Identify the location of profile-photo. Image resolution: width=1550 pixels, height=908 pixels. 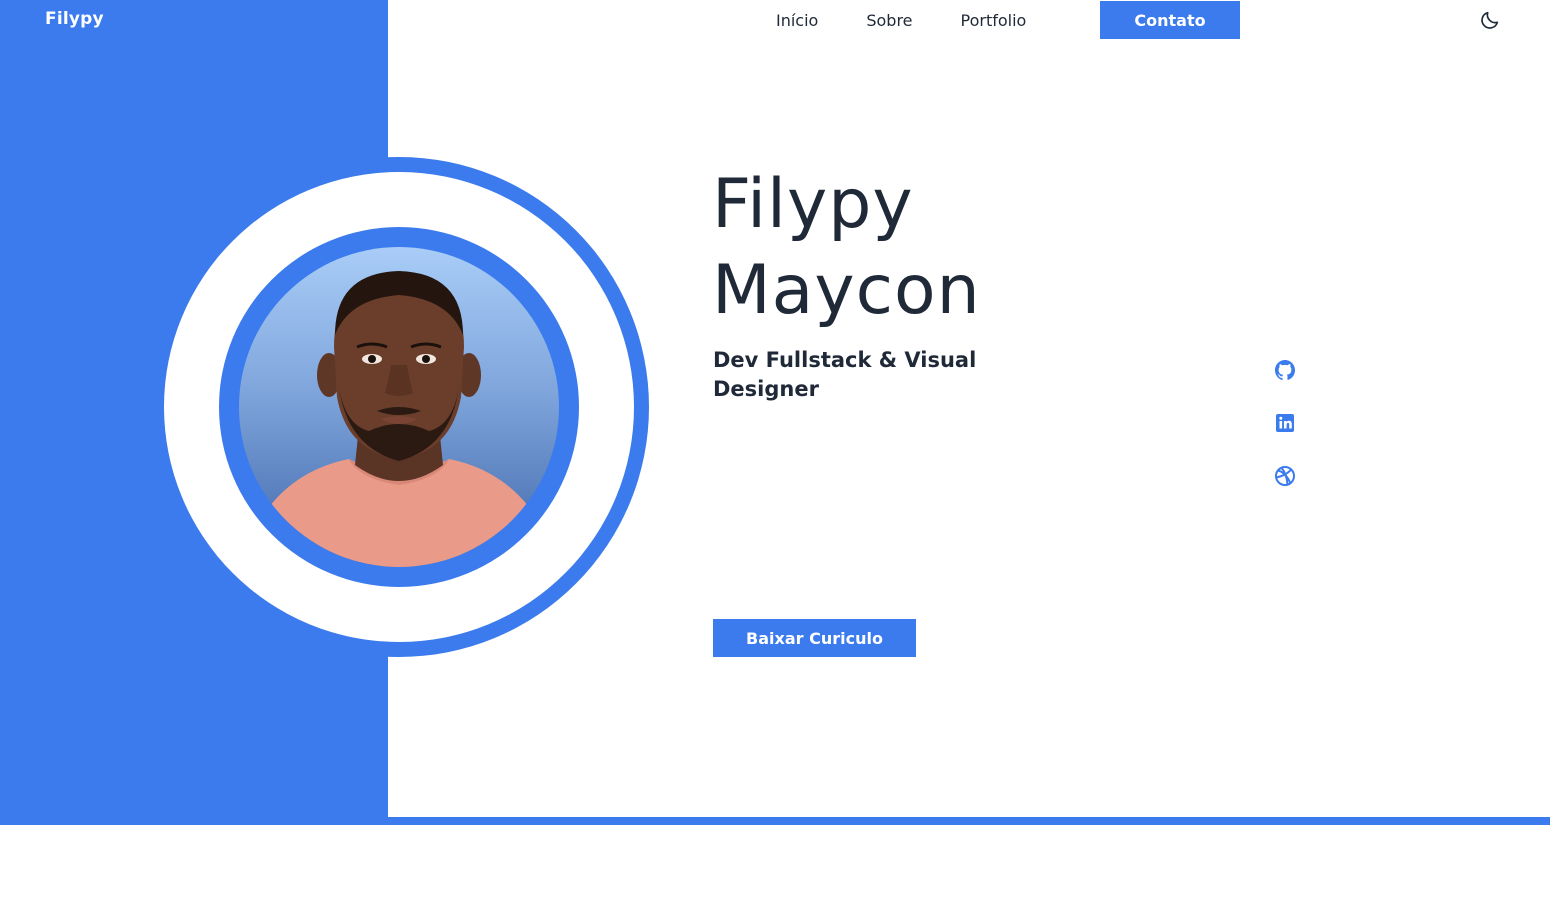
(399, 419).